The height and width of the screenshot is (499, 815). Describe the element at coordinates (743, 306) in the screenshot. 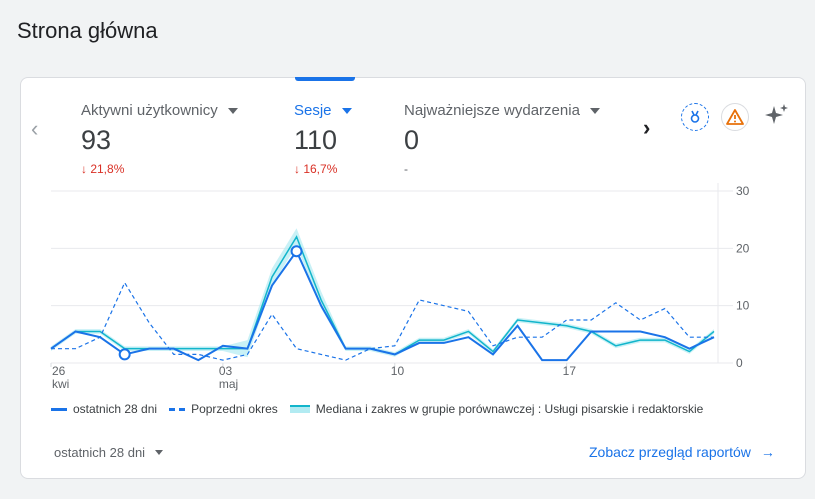

I see `y-tick-label: 10` at that location.